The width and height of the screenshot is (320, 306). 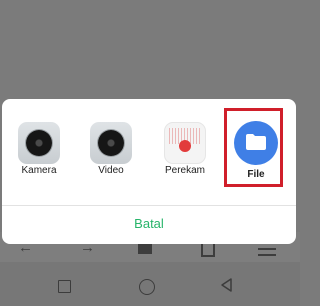 I want to click on home-icon, so click(x=145, y=249).